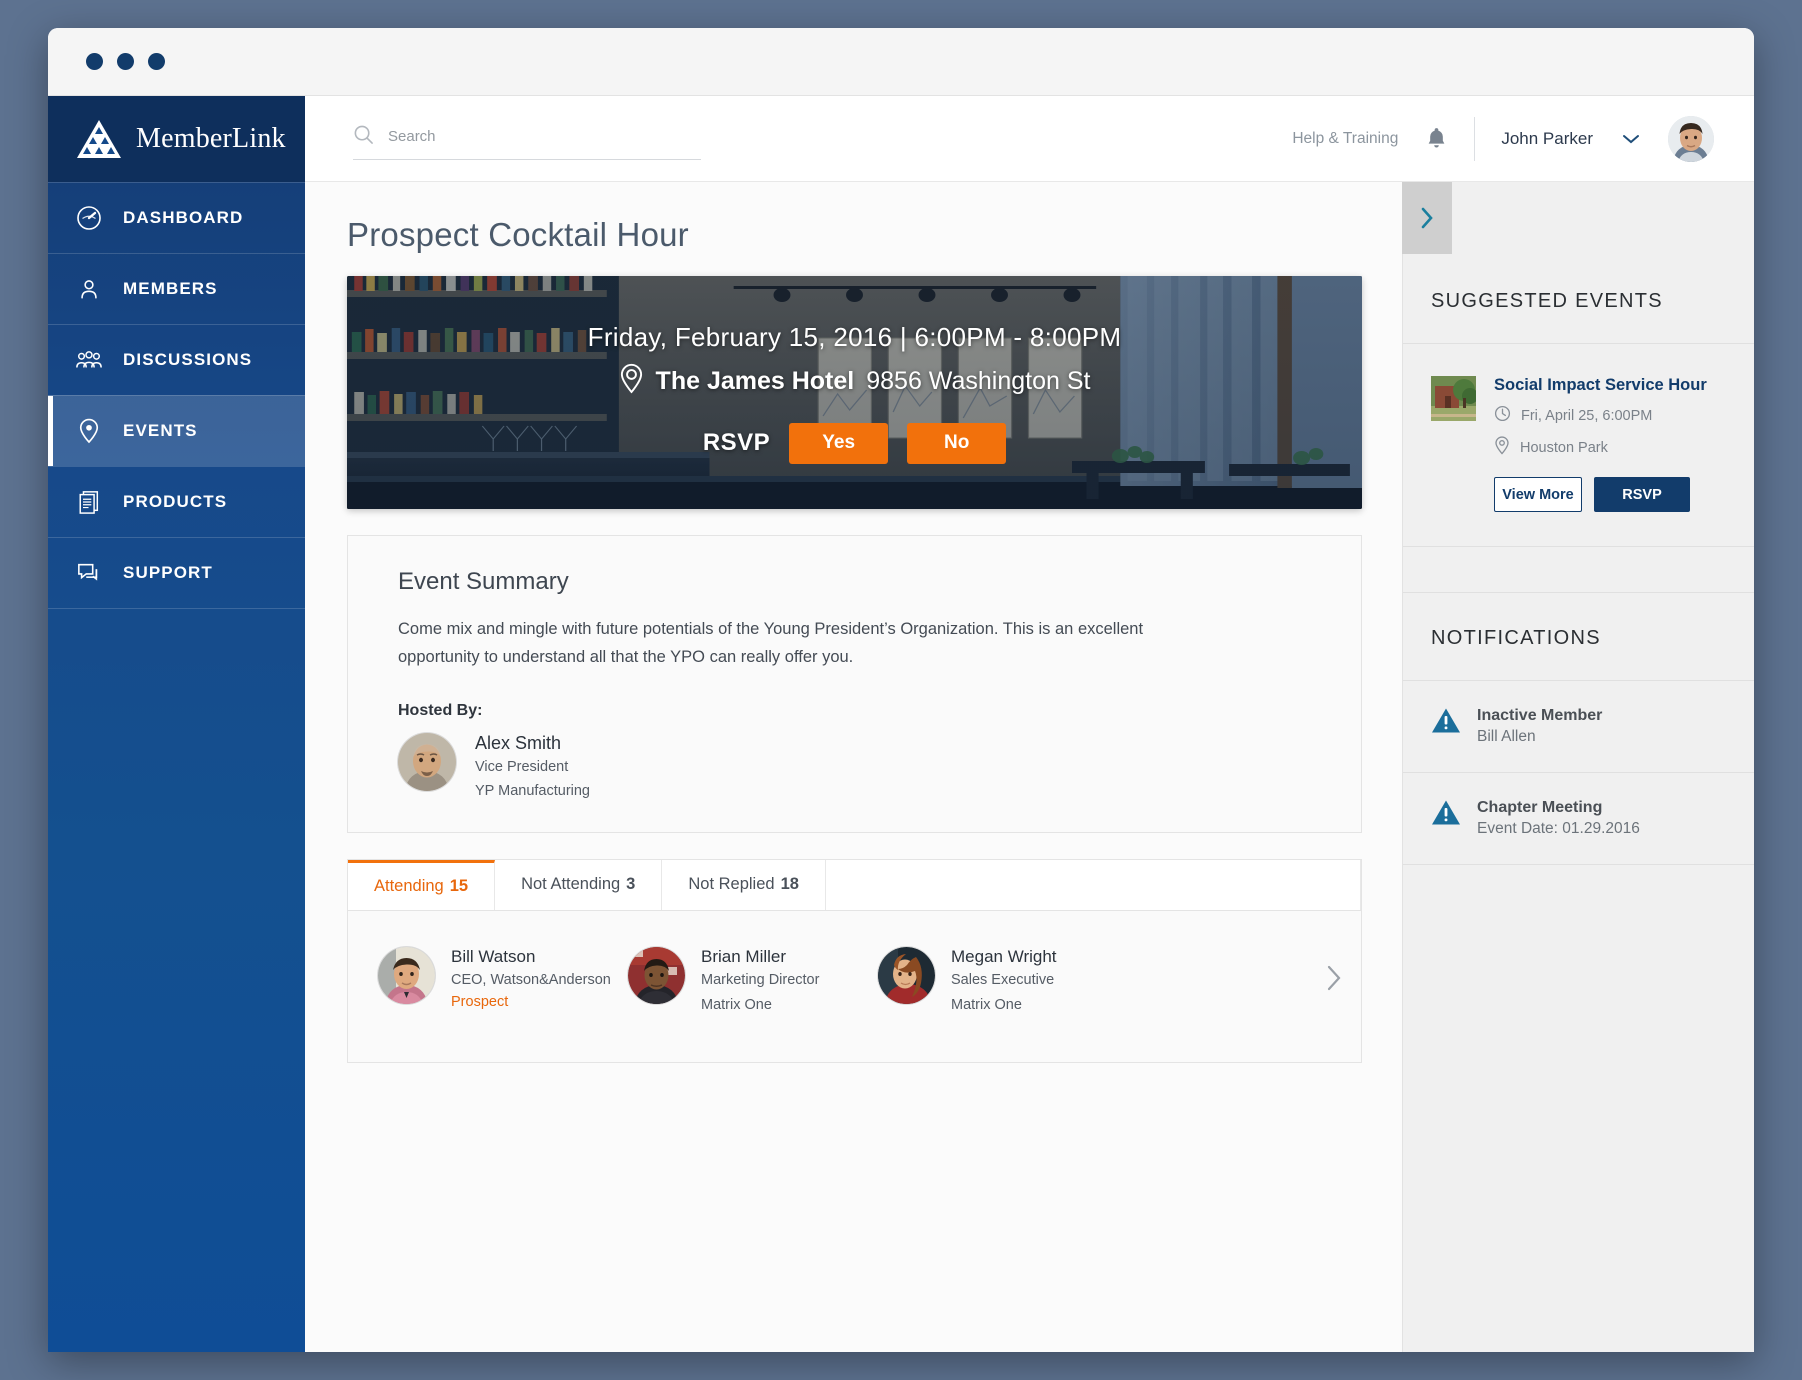 The image size is (1802, 1380). Describe the element at coordinates (532, 790) in the screenshot. I see `host-company: YP Manufacturing` at that location.